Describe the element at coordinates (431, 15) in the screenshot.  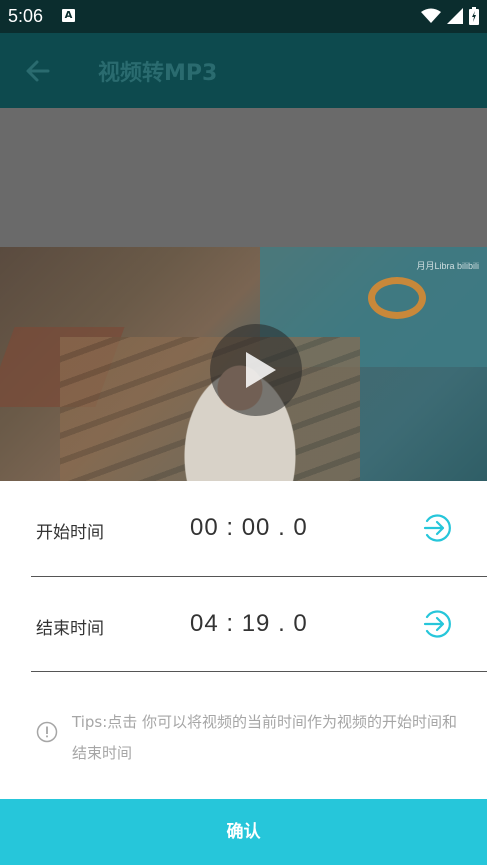
I see `wifi-icon` at that location.